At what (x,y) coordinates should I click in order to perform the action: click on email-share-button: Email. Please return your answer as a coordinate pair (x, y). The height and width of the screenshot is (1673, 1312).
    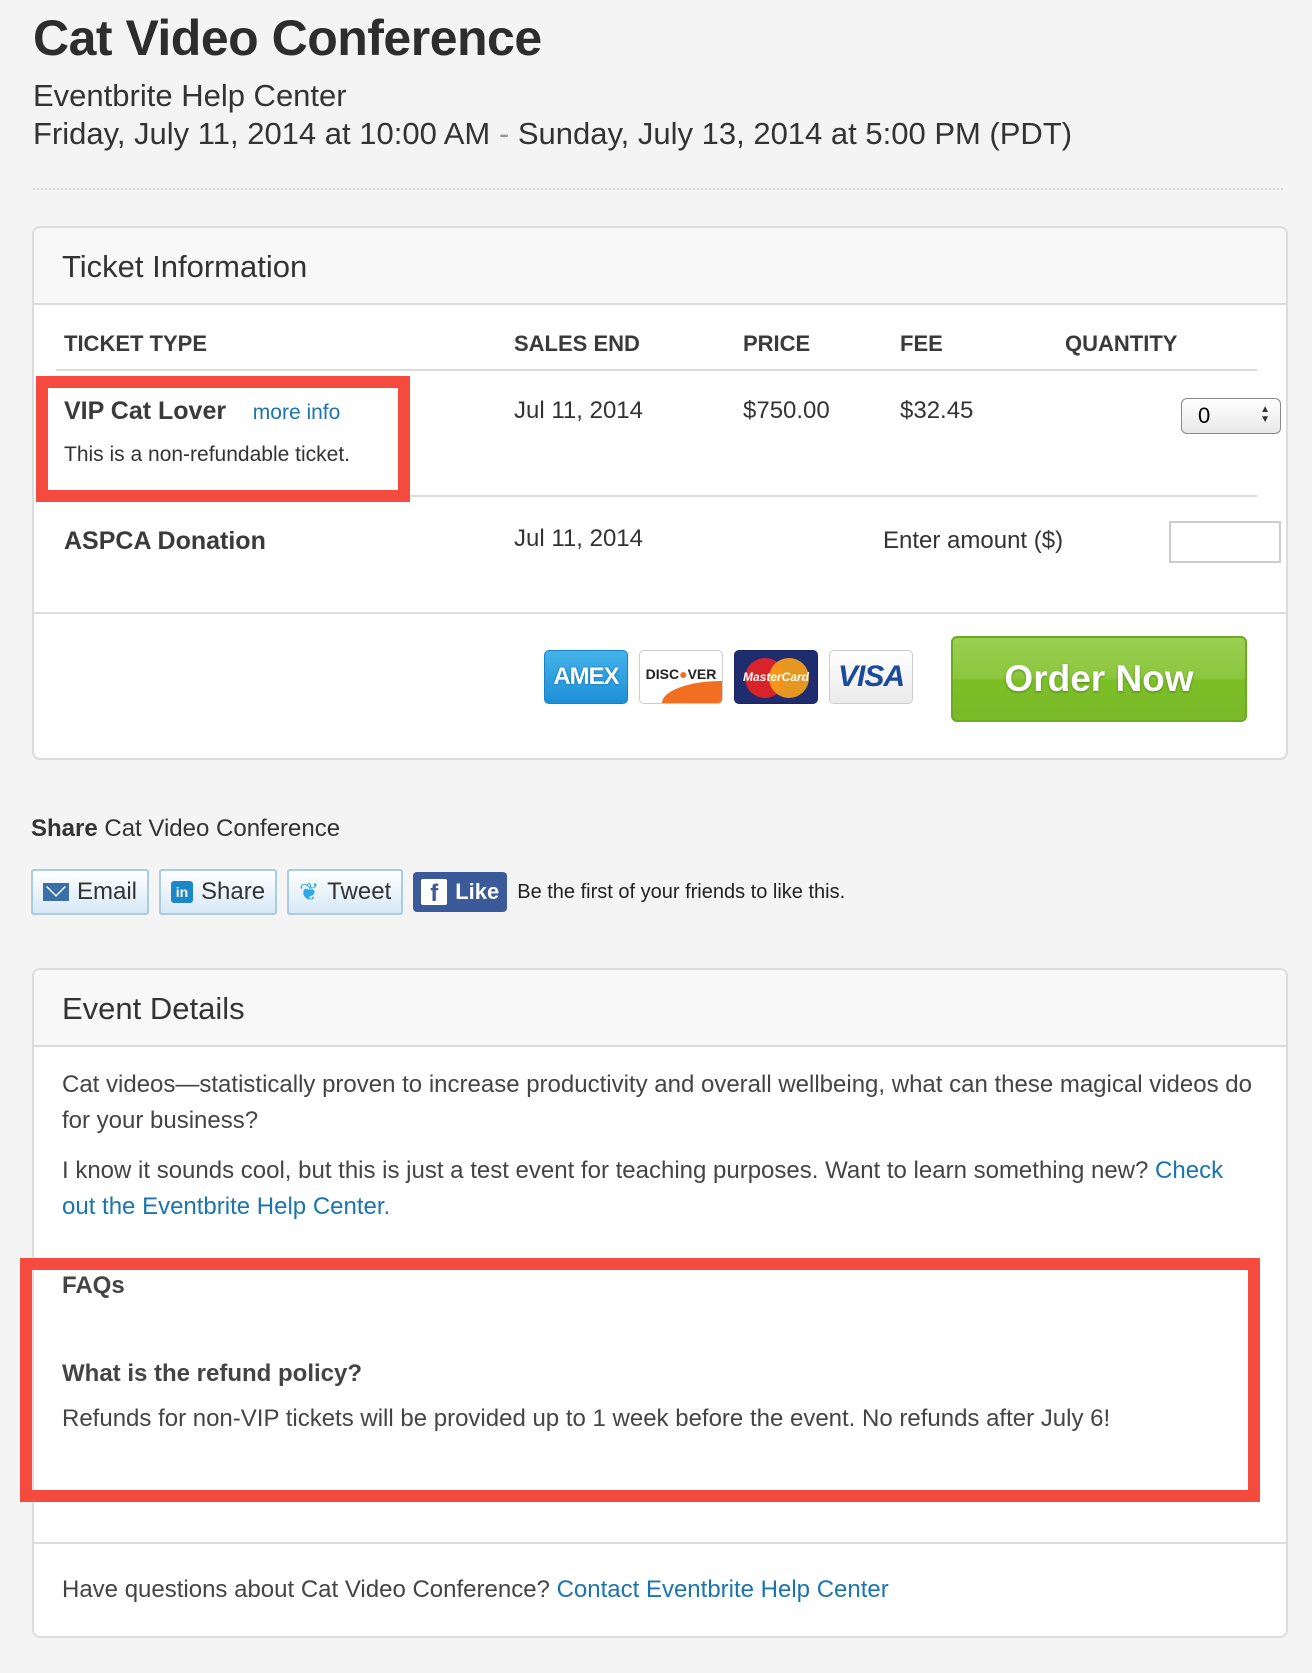
    Looking at the image, I should click on (90, 892).